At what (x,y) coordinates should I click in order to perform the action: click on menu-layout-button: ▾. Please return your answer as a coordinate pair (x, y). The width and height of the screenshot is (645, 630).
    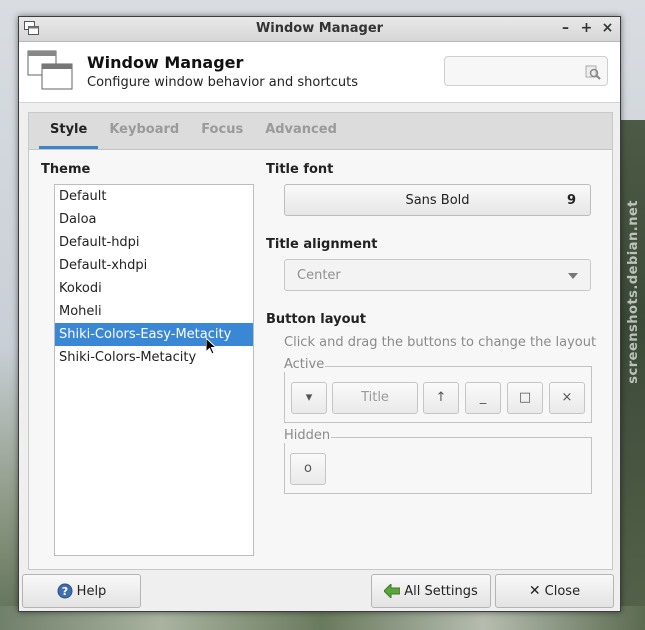
    Looking at the image, I should click on (309, 398).